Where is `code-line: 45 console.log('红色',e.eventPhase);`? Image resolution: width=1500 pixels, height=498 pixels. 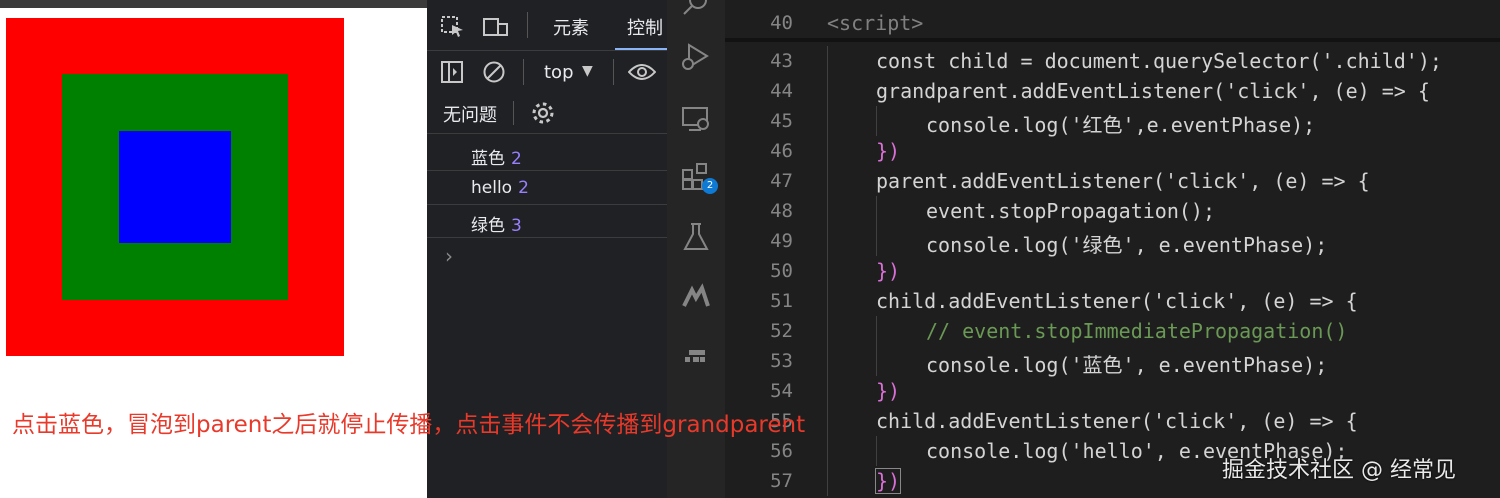
code-line: 45 console.log('红色',e.eventPhase); is located at coordinates (1112, 121).